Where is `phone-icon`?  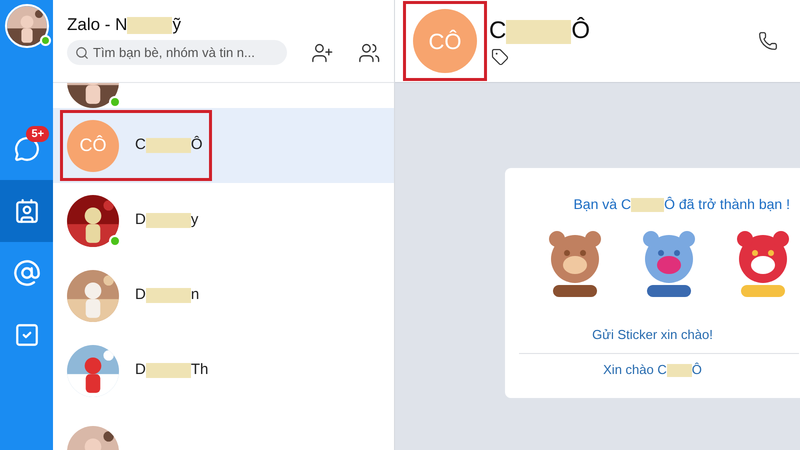
phone-icon is located at coordinates (768, 41).